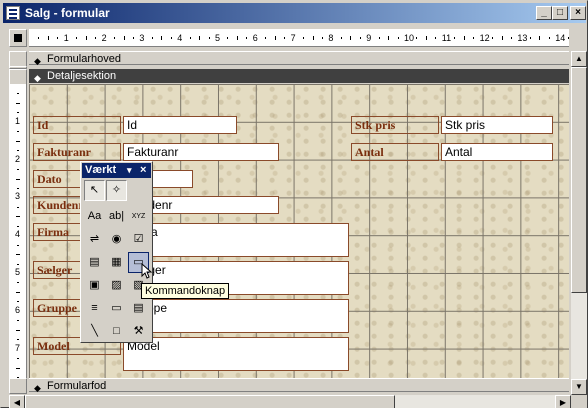 The width and height of the screenshot is (588, 408). What do you see at coordinates (116, 285) in the screenshot?
I see `unbound-object-frame-tool-icon: ▨` at bounding box center [116, 285].